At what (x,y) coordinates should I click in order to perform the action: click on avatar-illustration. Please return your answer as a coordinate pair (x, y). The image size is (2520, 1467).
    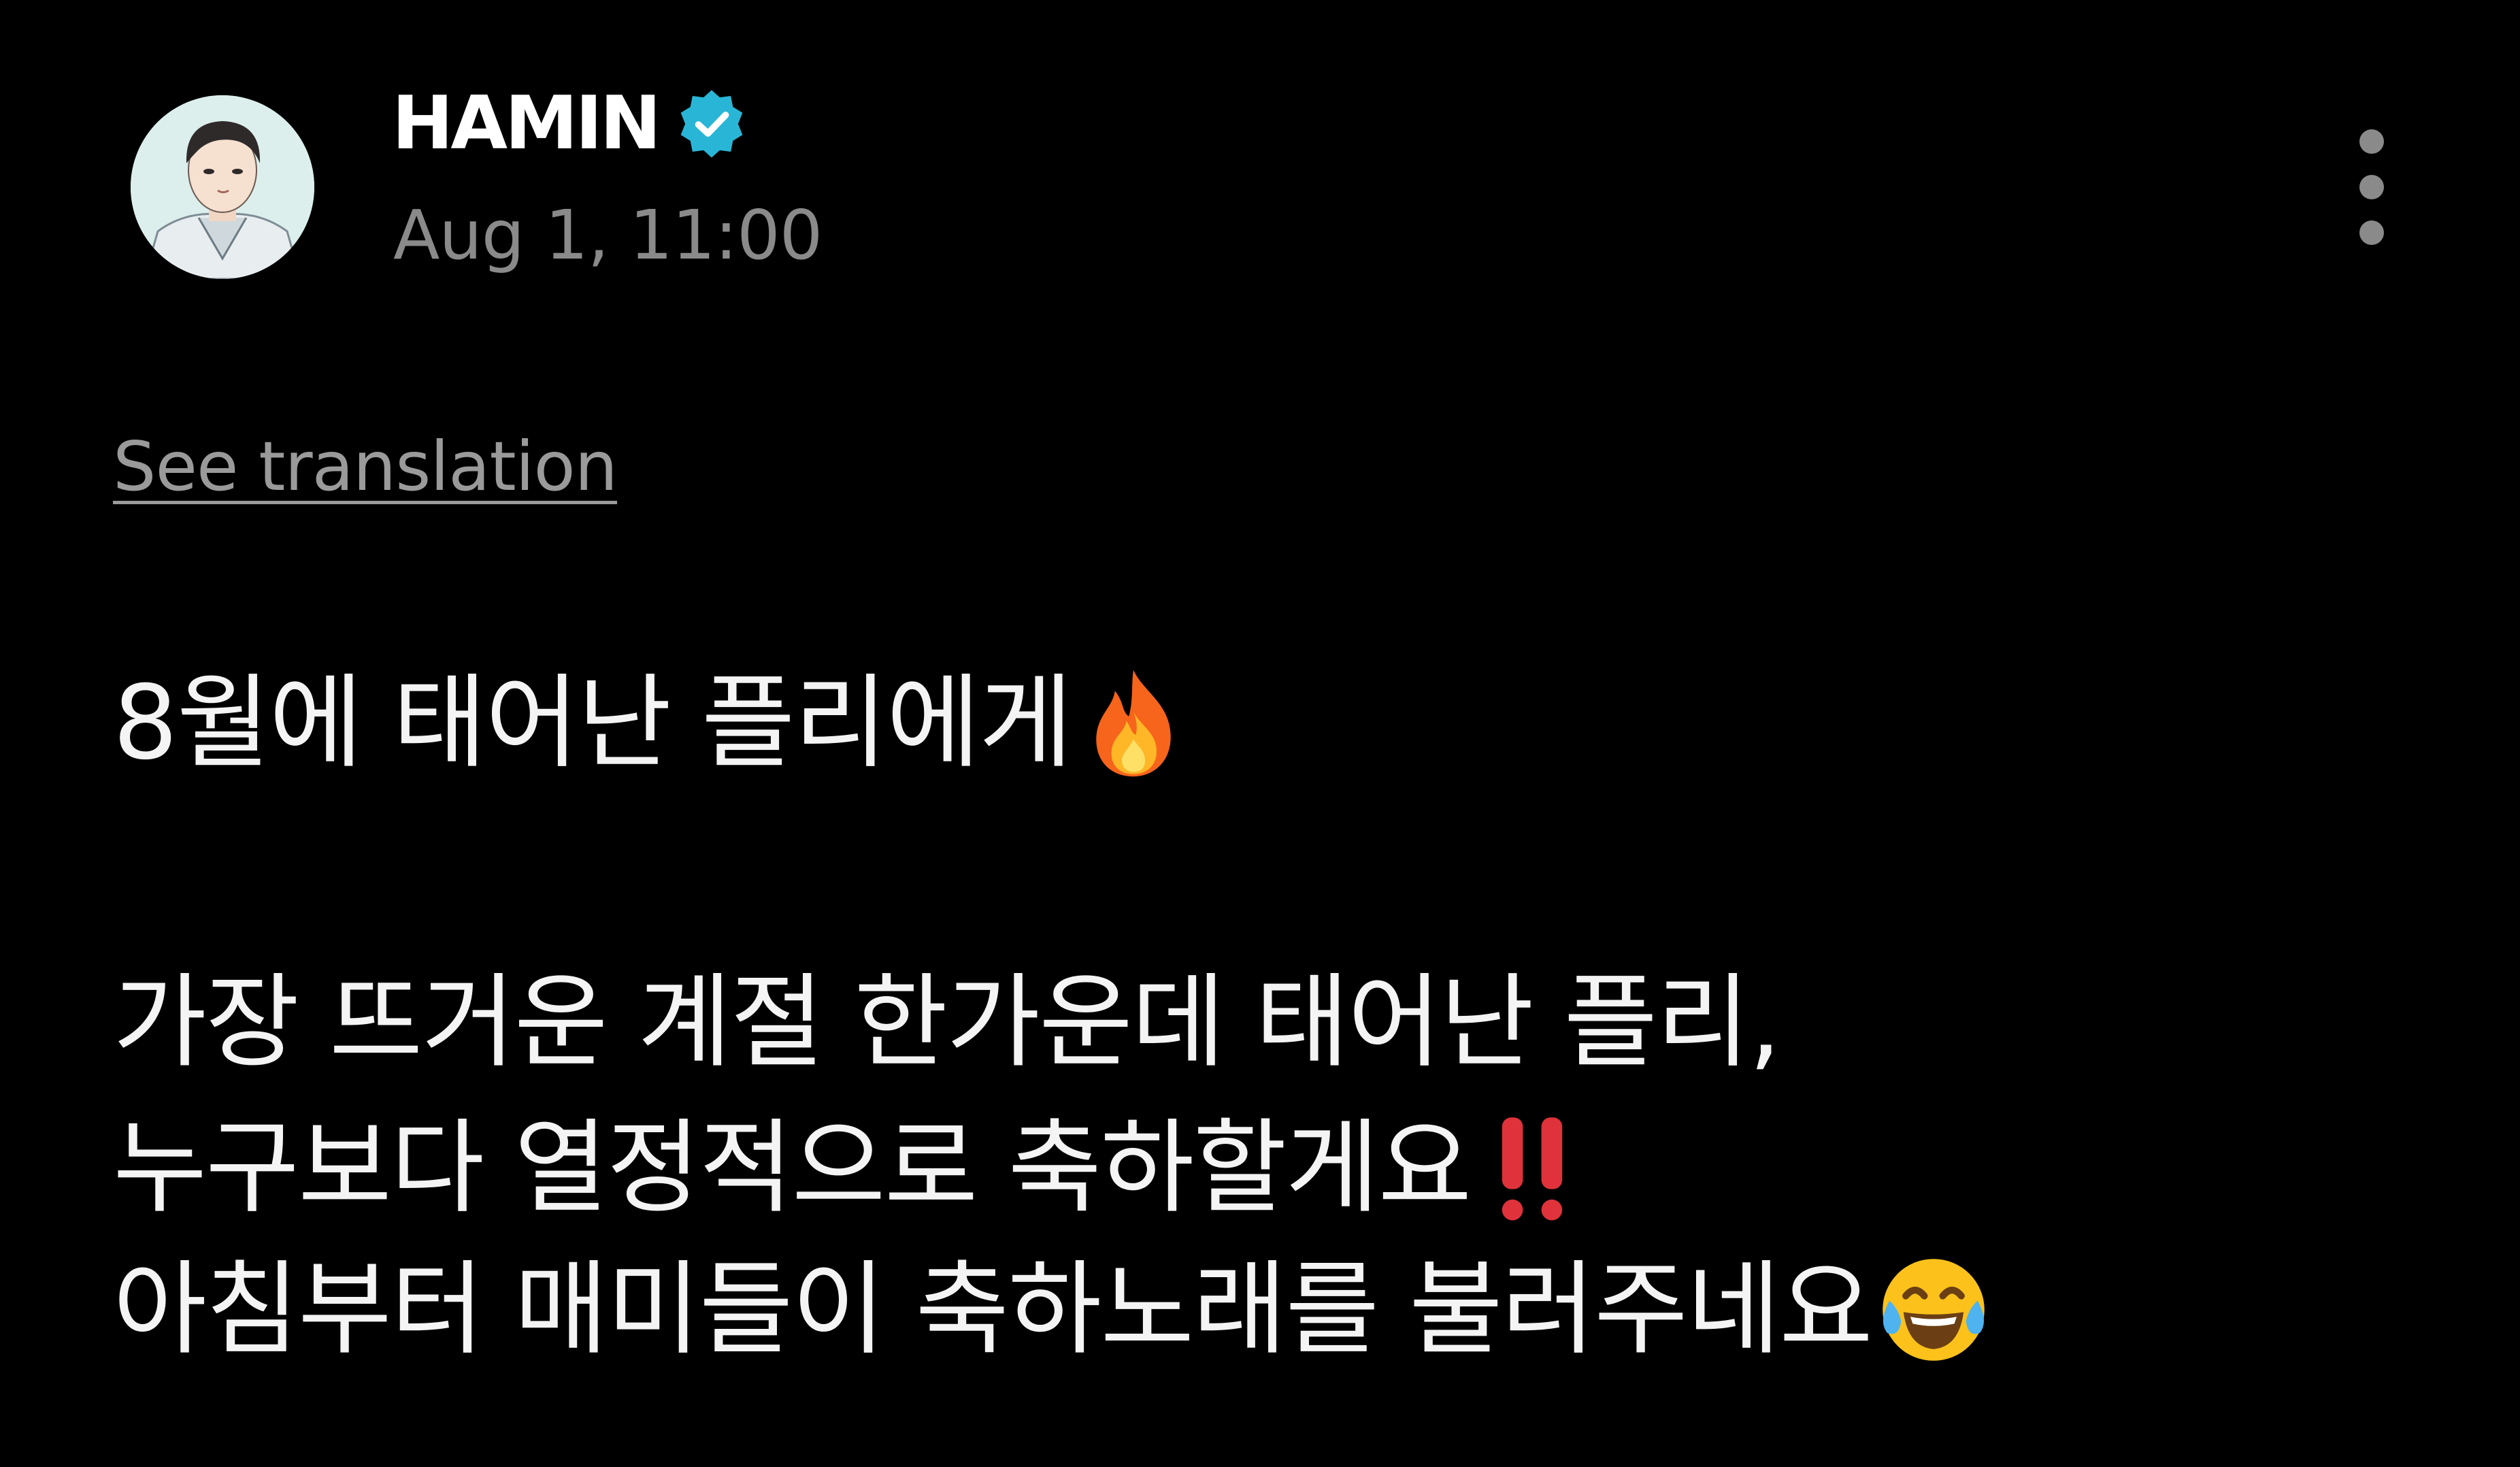
    Looking at the image, I should click on (223, 187).